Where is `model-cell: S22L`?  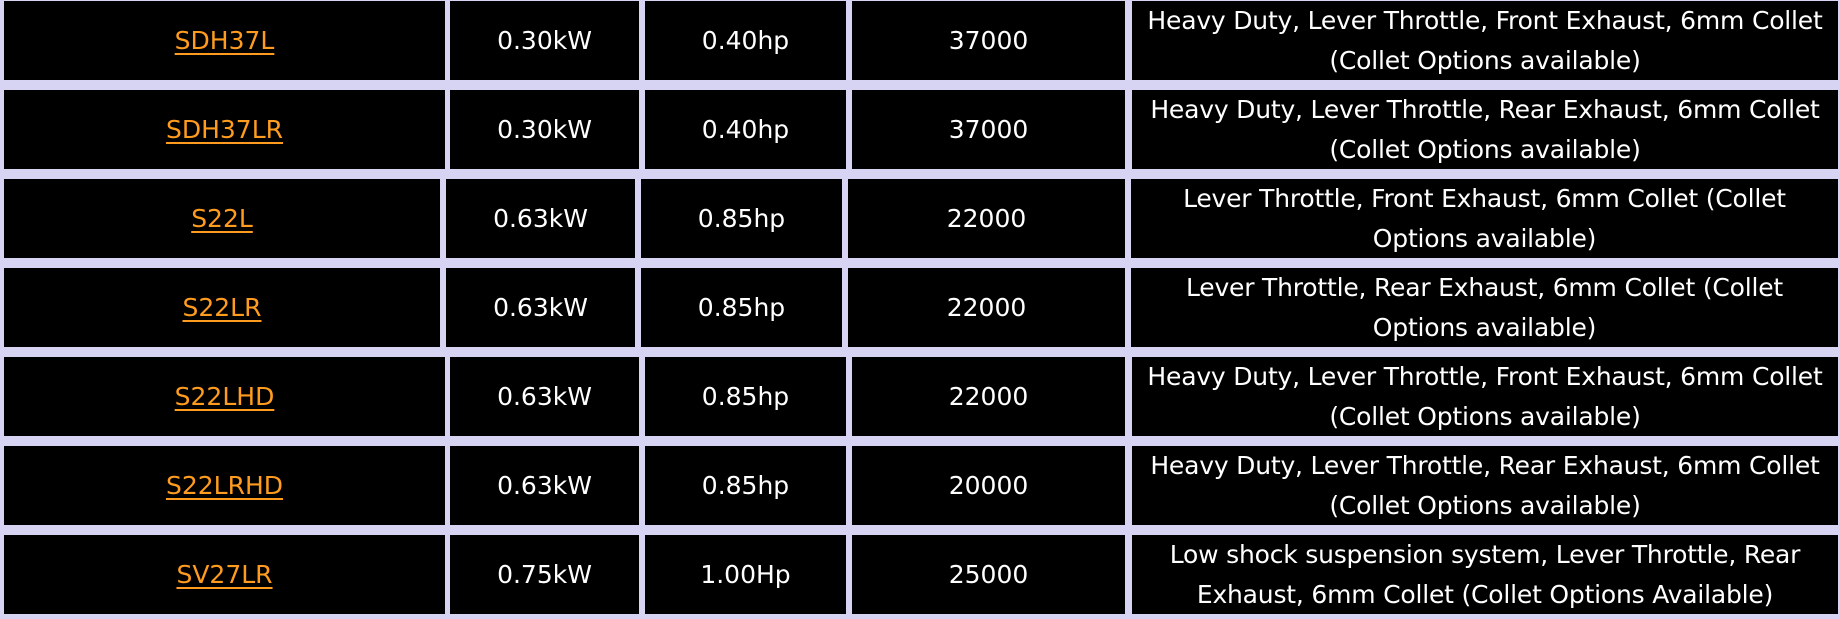
model-cell: S22L is located at coordinates (222, 218).